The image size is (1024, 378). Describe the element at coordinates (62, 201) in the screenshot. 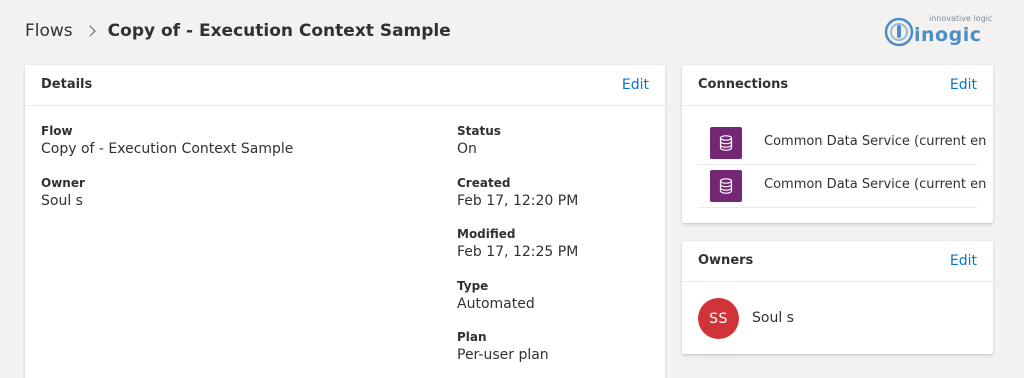

I see `owner-value: Soul s` at that location.